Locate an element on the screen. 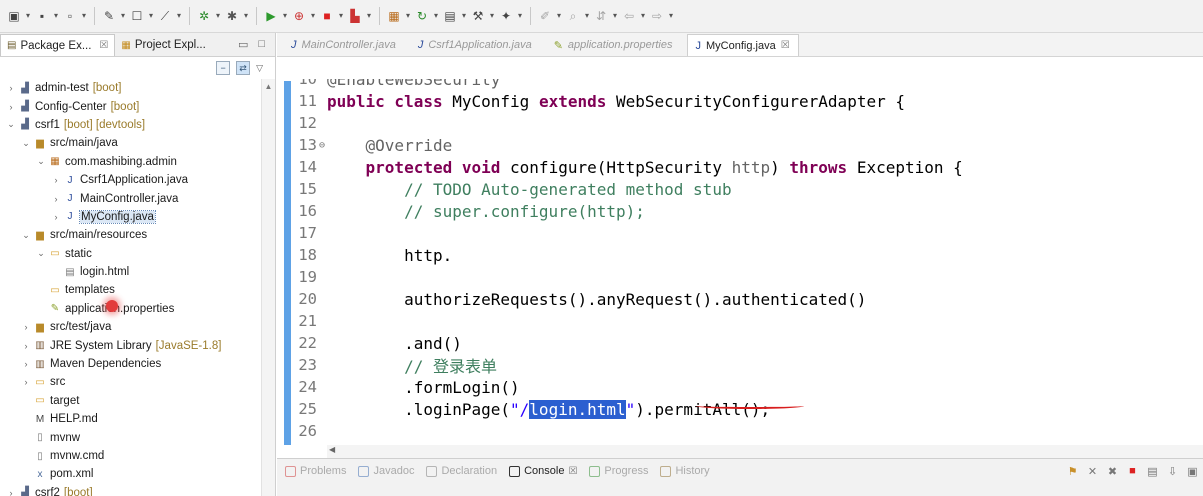 The height and width of the screenshot is (496, 1203). tree-item: › ▟ admin-test [boot] is located at coordinates (131, 88).